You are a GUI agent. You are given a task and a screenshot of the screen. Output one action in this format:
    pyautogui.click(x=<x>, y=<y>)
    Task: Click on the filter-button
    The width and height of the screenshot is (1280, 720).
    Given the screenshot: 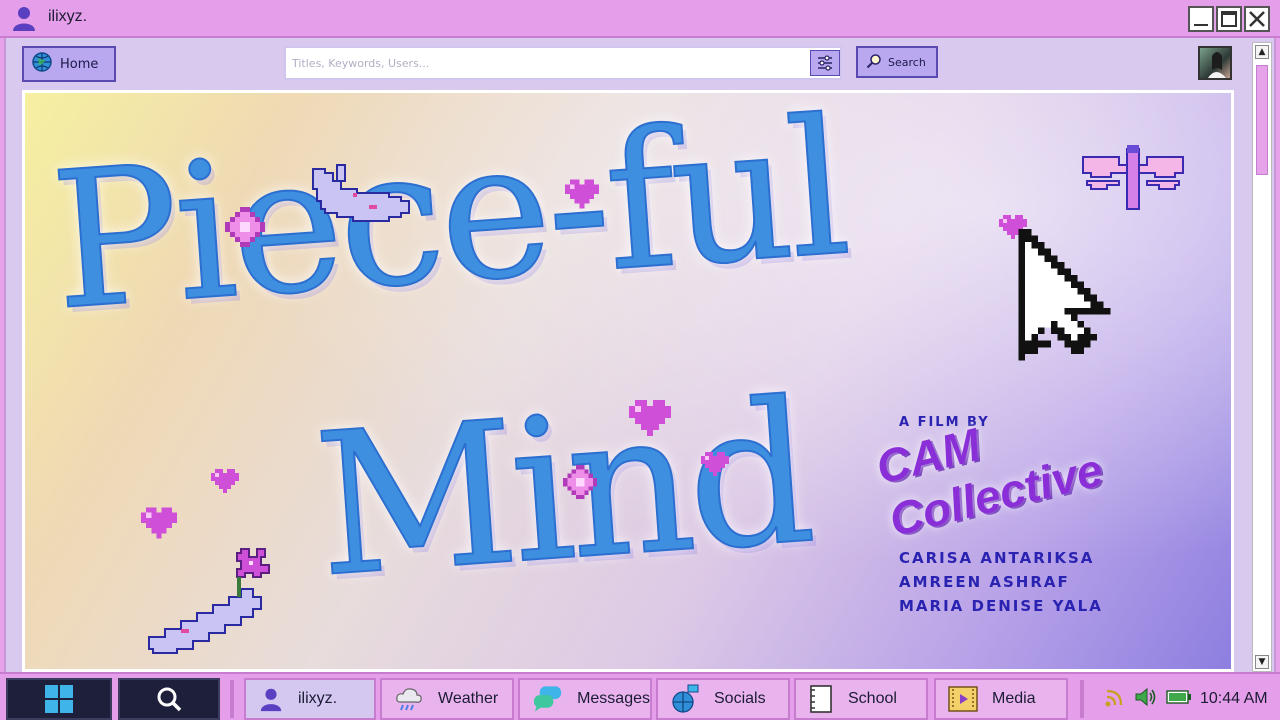 What is the action you would take?
    pyautogui.click(x=825, y=63)
    